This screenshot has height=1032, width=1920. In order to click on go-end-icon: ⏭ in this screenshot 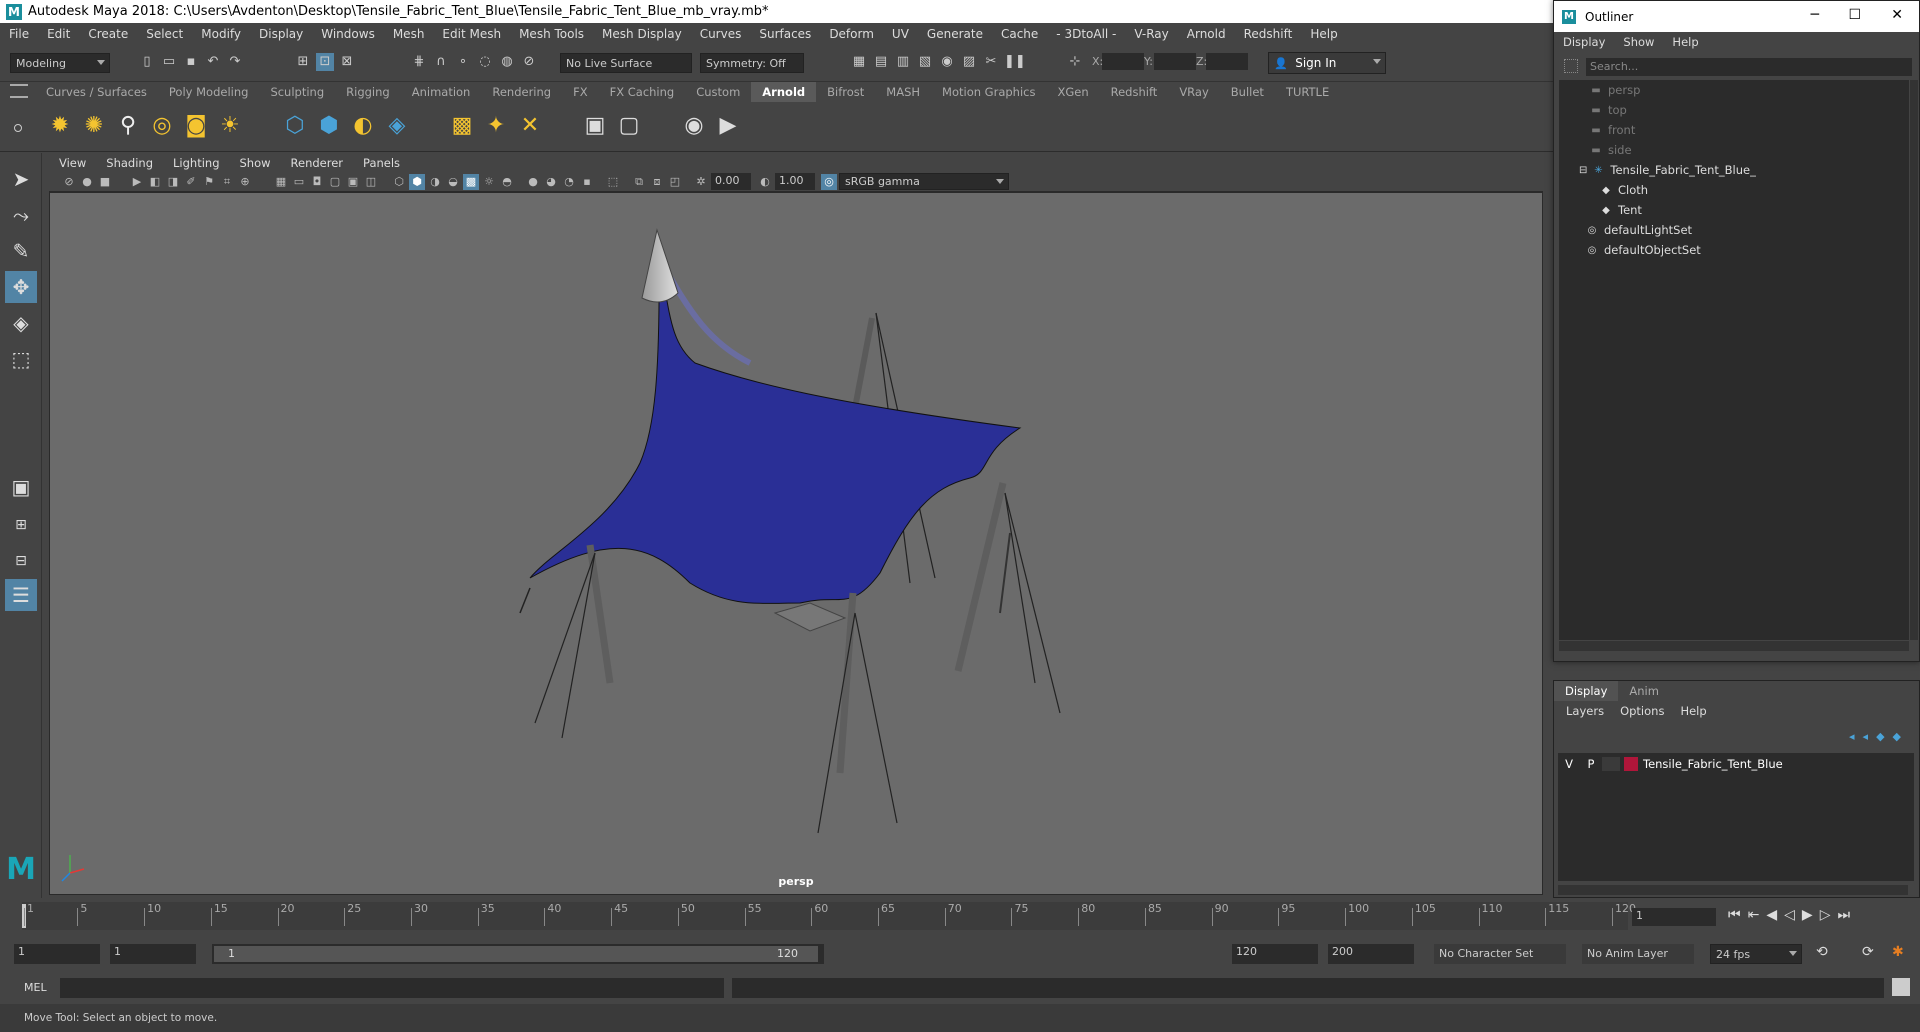, I will do `click(1847, 915)`.